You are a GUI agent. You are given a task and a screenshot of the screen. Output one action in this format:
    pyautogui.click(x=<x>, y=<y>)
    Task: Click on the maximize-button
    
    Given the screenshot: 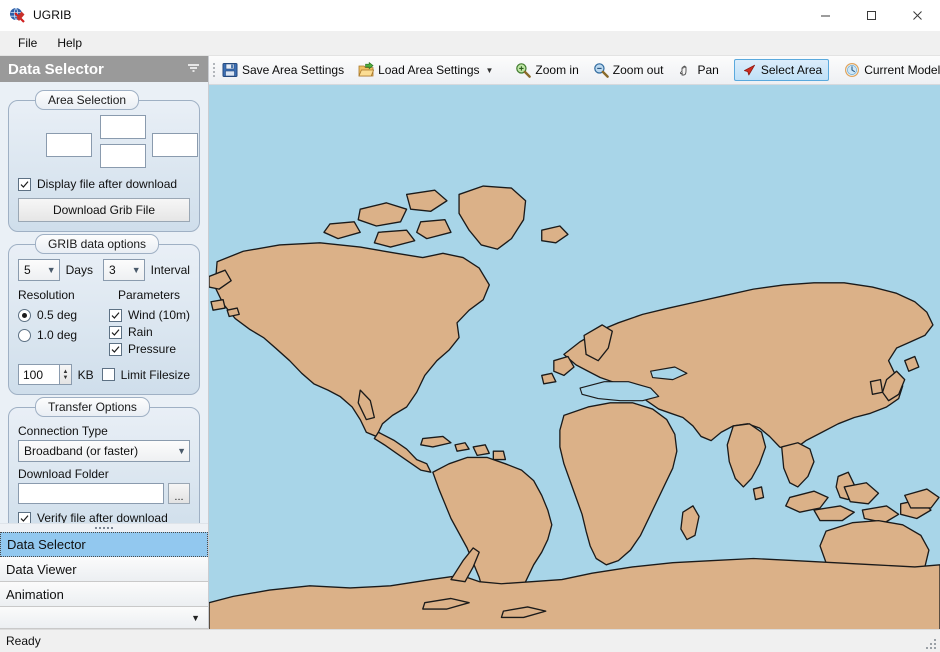 What is the action you would take?
    pyautogui.click(x=871, y=15)
    